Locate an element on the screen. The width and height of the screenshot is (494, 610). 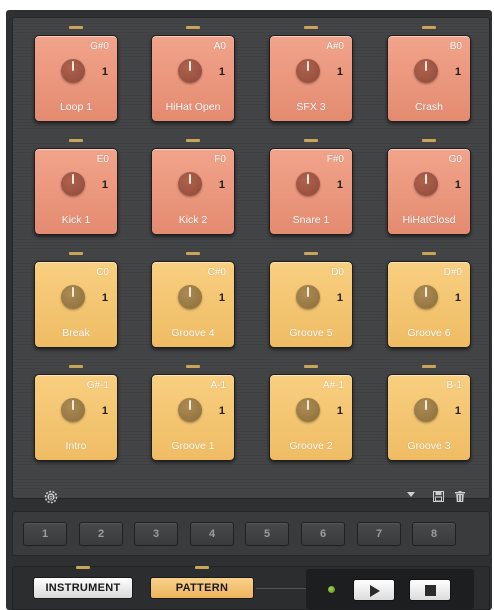
pad-note: C0 is located at coordinates (102, 272).